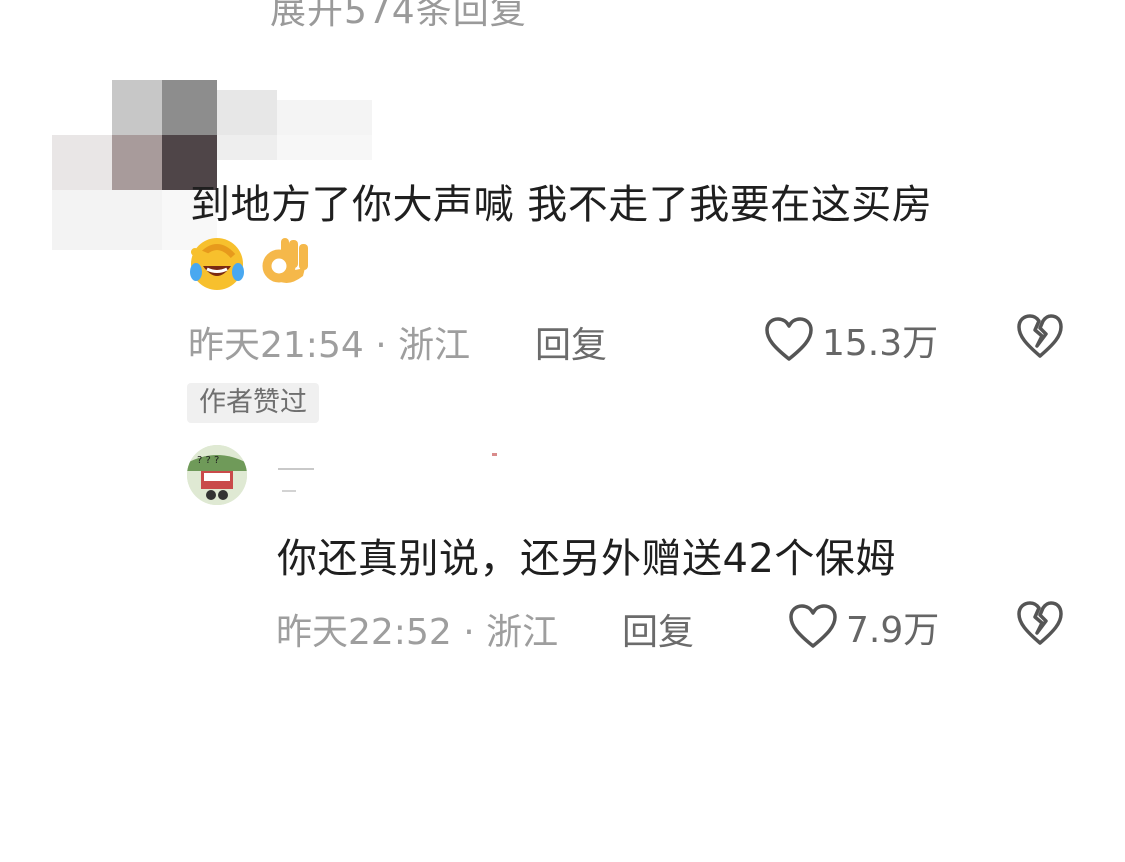 The width and height of the screenshot is (1125, 862). I want to click on like-count: 15.3万, so click(880, 343).